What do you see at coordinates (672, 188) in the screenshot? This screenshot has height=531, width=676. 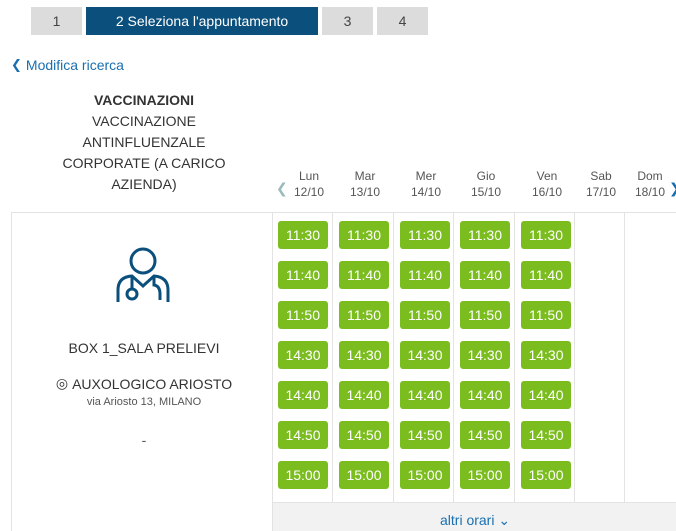 I see `next-week-icon: ❯` at bounding box center [672, 188].